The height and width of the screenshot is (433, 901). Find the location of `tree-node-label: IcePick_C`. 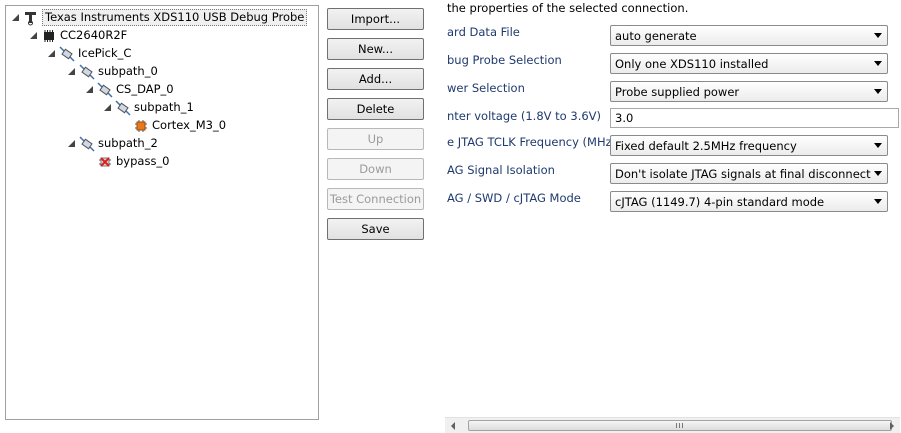

tree-node-label: IcePick_C is located at coordinates (105, 53).